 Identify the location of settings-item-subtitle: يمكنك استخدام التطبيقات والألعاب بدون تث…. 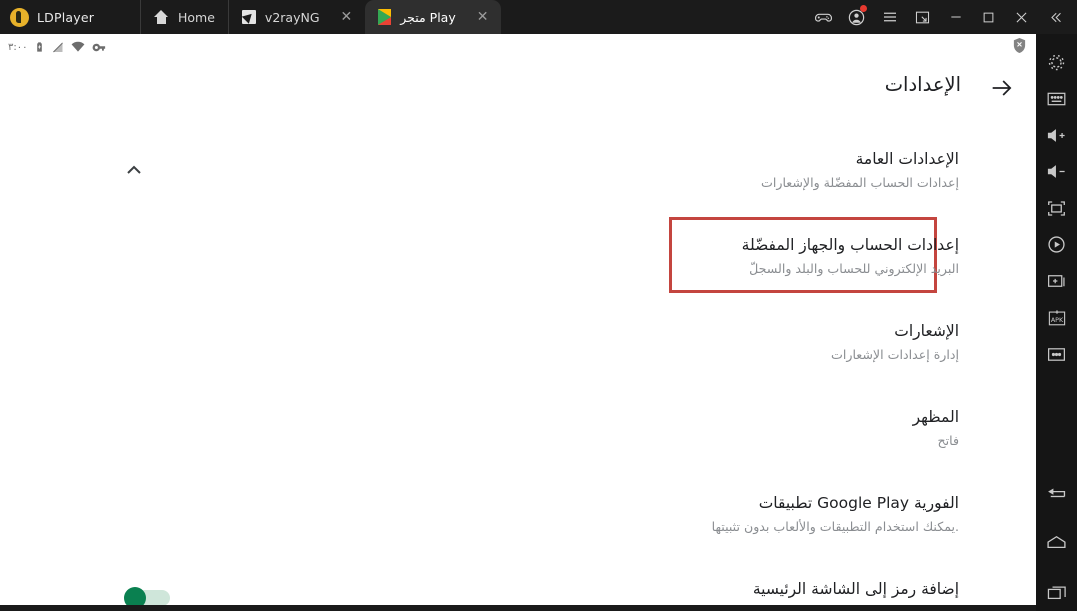
(835, 526).